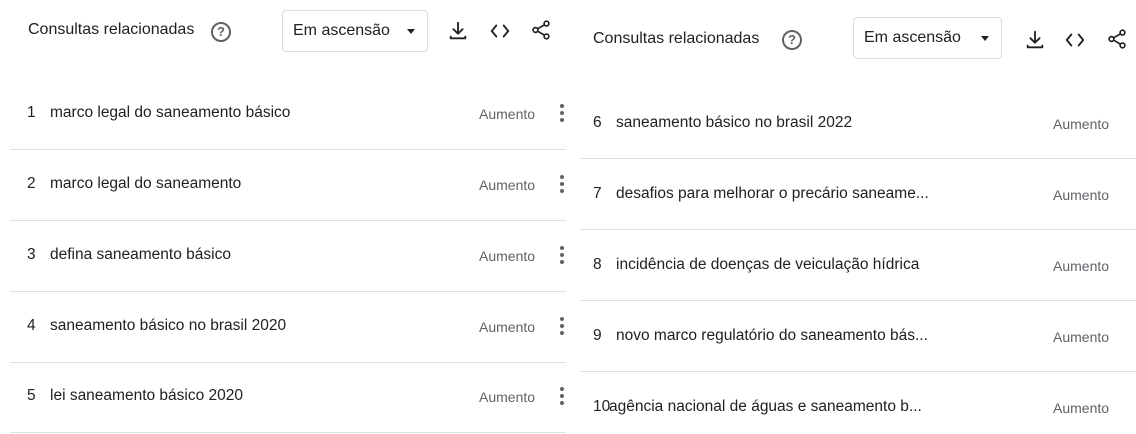 This screenshot has width=1136, height=434. What do you see at coordinates (145, 184) in the screenshot?
I see `query-link: marco legal do saneamento` at bounding box center [145, 184].